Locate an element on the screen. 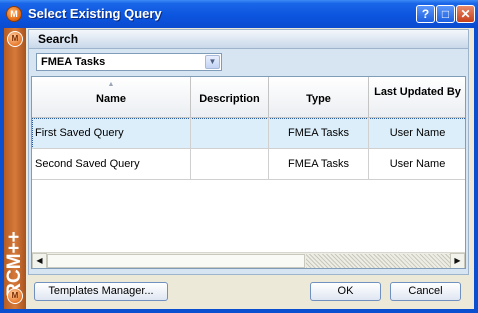  column-header-last-updated-by: Last Updated By is located at coordinates (417, 97).